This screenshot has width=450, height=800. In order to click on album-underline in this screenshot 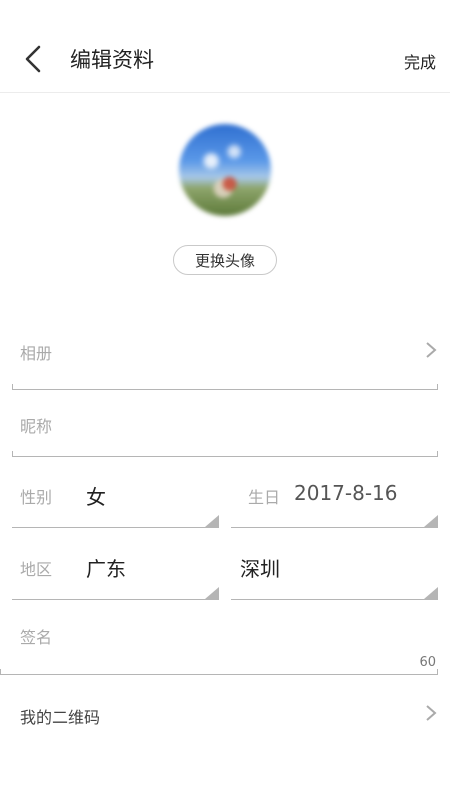, I will do `click(225, 387)`.